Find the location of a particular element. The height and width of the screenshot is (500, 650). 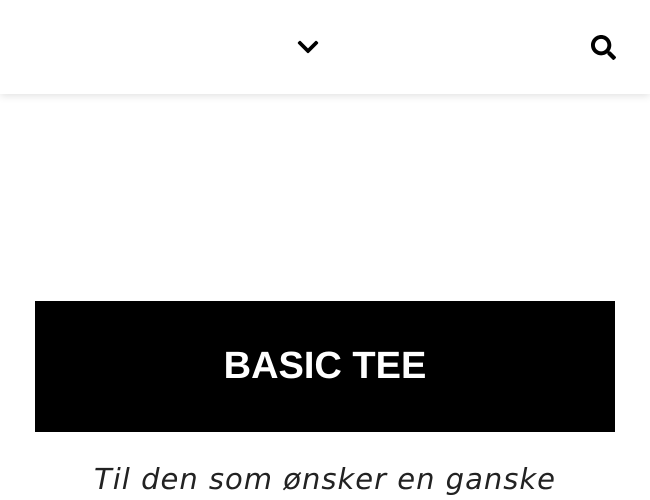

search-button is located at coordinates (603, 47).